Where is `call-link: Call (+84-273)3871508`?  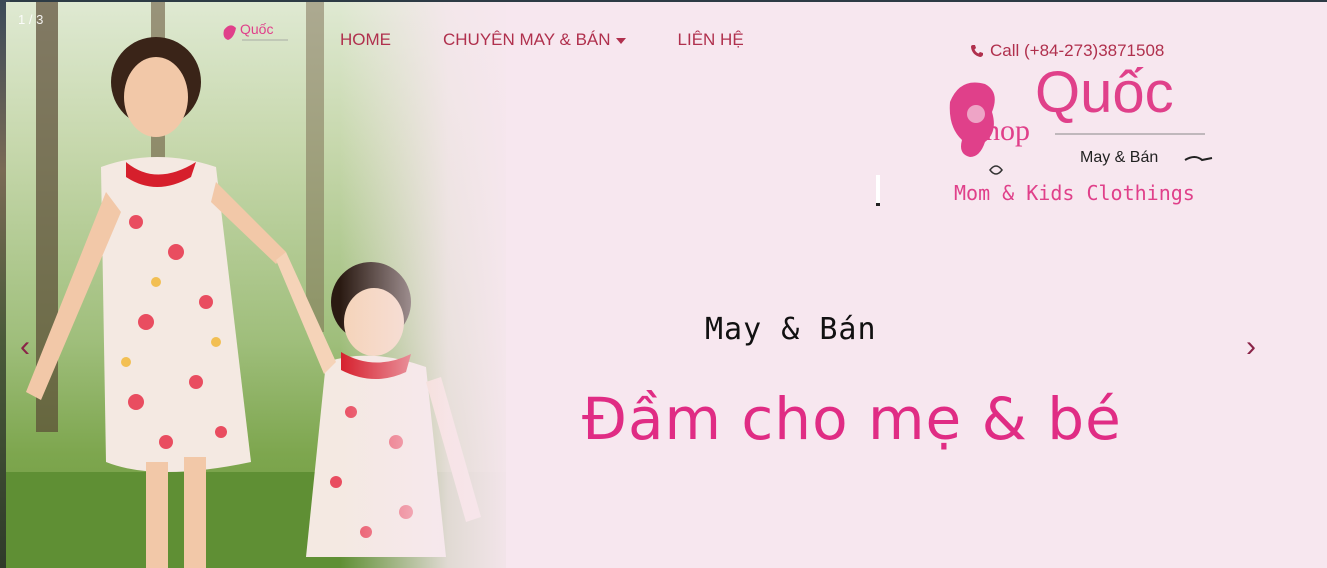
call-link: Call (+84-273)3871508 is located at coordinates (1067, 51).